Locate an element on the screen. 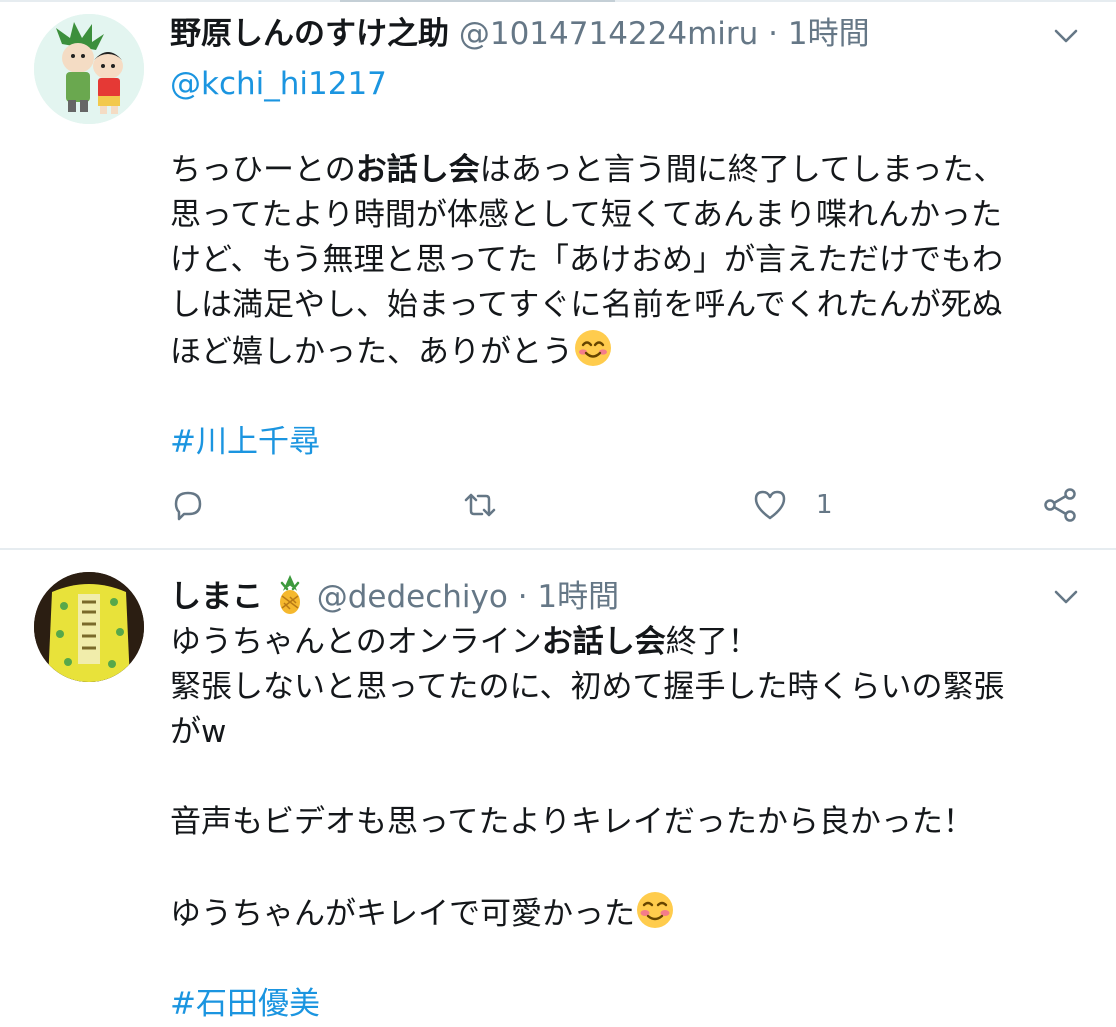 Image resolution: width=1116 pixels, height=1027 pixels. smiling-face-icon is located at coordinates (655, 910).